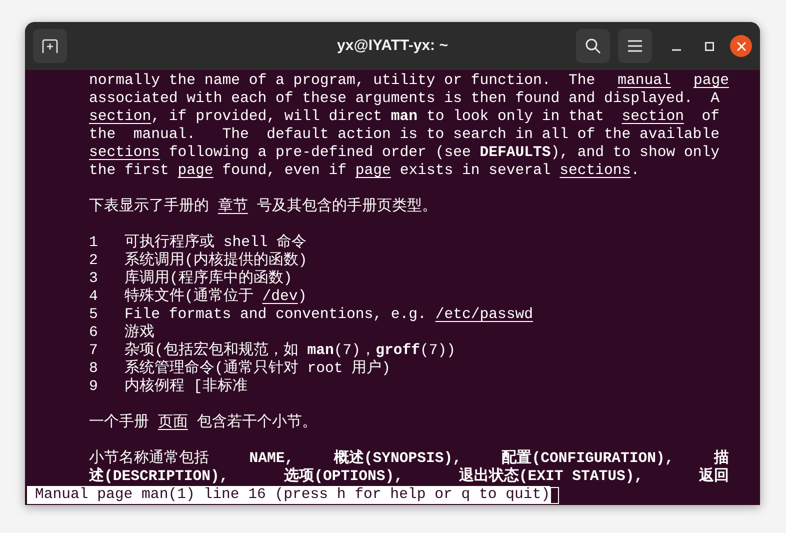 The height and width of the screenshot is (533, 786). What do you see at coordinates (676, 49) in the screenshot?
I see `minimize-icon` at bounding box center [676, 49].